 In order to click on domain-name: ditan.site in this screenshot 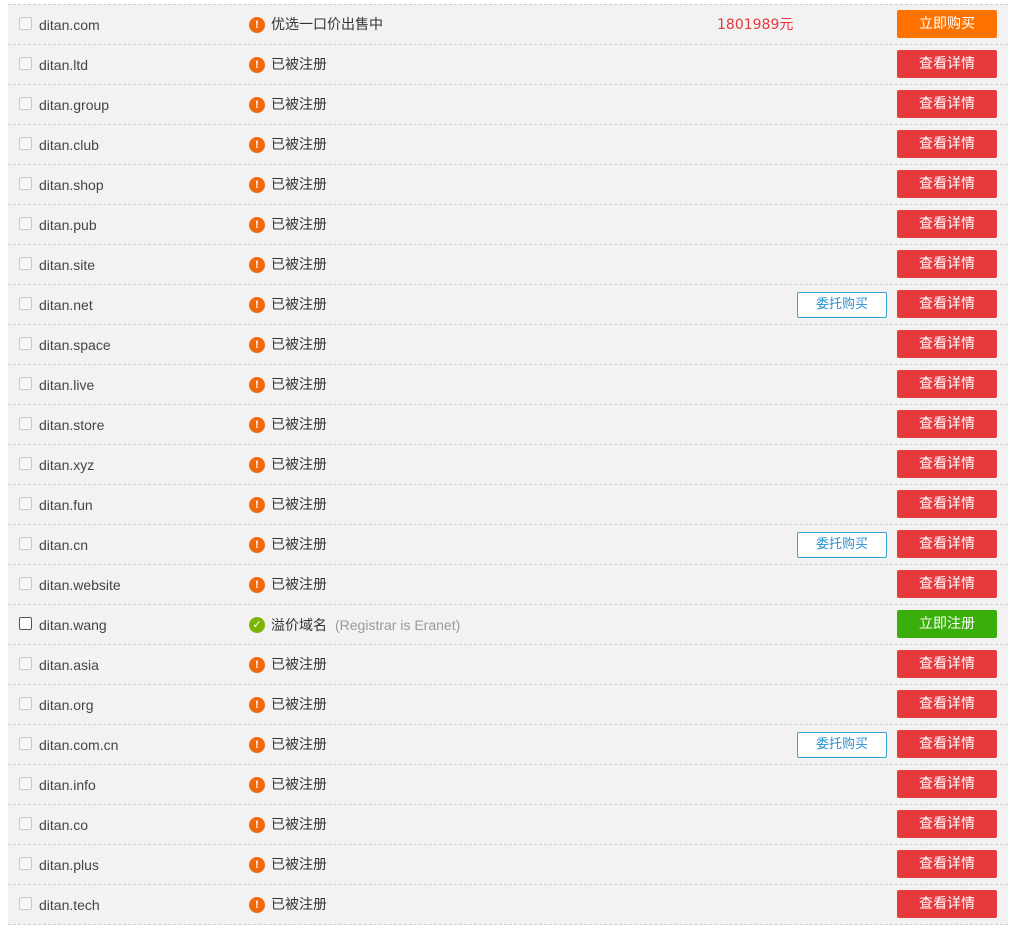, I will do `click(67, 265)`.